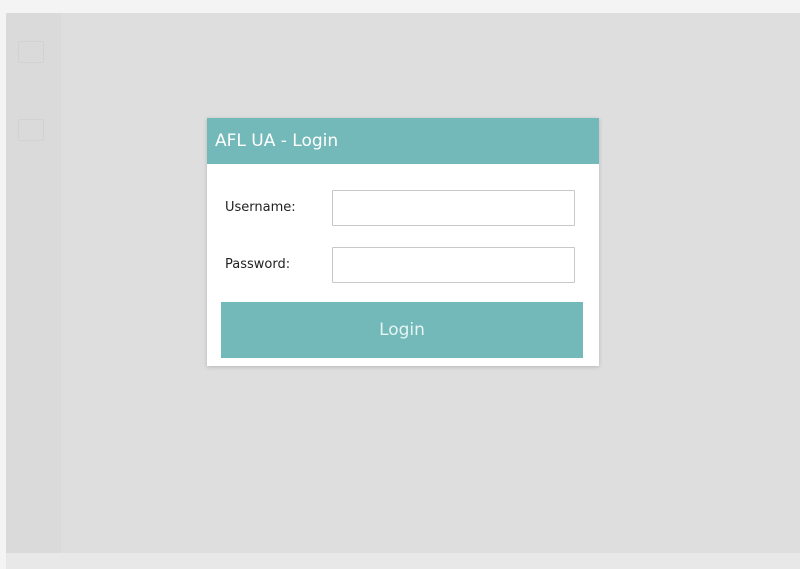 This screenshot has width=800, height=569. What do you see at coordinates (31, 130) in the screenshot?
I see `nav-icon` at bounding box center [31, 130].